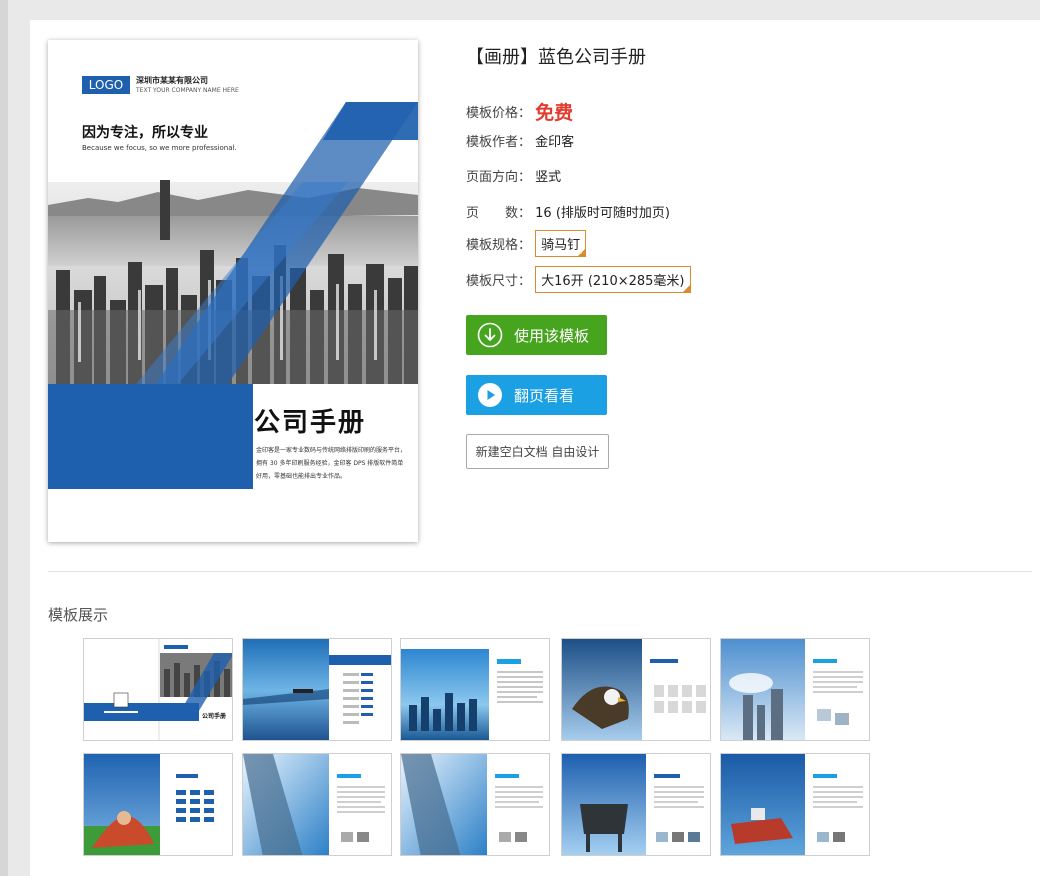 This screenshot has width=1040, height=876. I want to click on use-template-label: 使用该模板, so click(552, 335).